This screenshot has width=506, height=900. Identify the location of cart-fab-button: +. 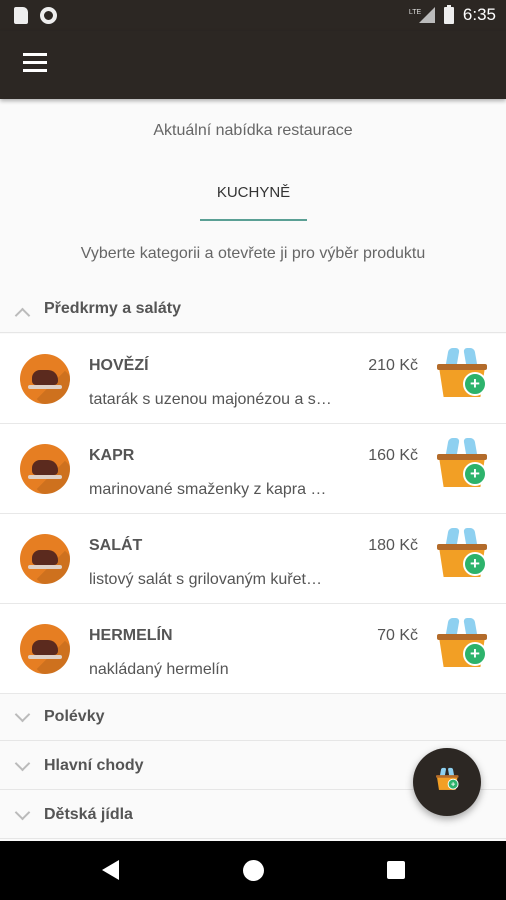
(447, 782).